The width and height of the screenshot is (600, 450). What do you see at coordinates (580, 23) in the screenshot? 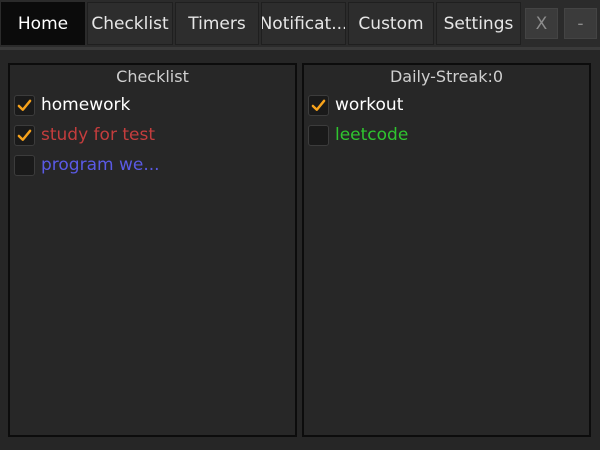
I see `minimize-button: -` at bounding box center [580, 23].